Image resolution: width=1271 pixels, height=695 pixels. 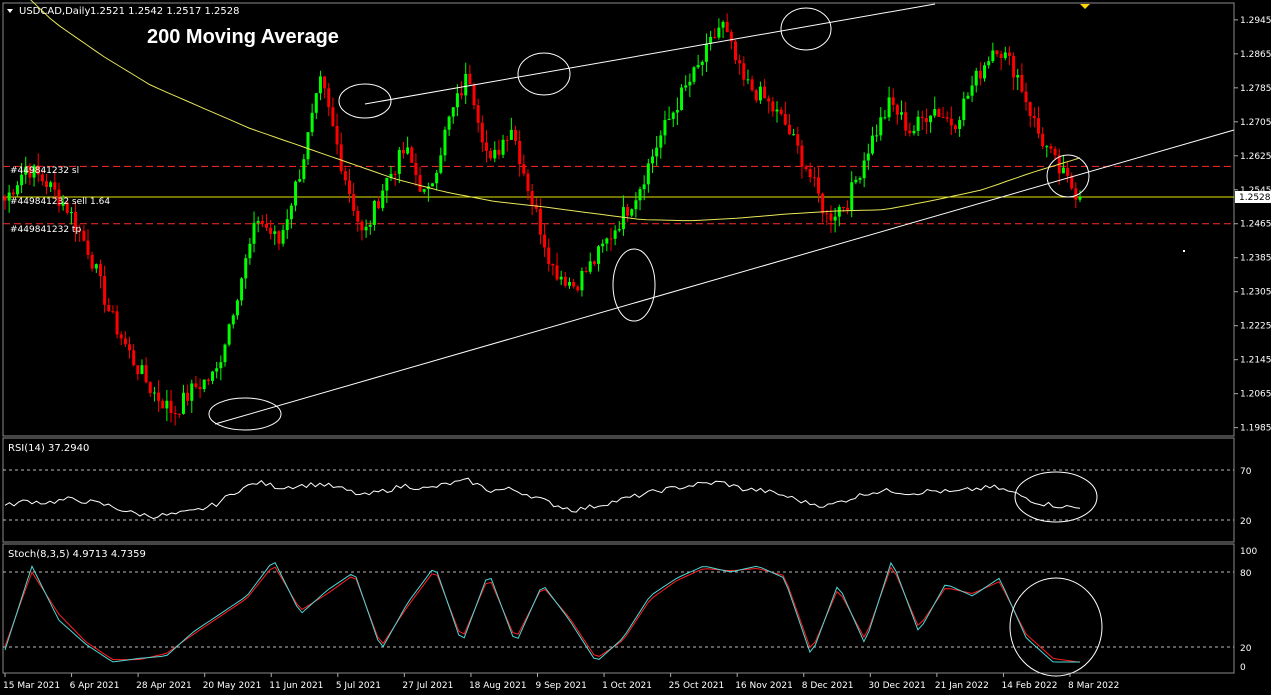 What do you see at coordinates (31, 686) in the screenshot?
I see `time-tick-label: 15 Mar 2021` at bounding box center [31, 686].